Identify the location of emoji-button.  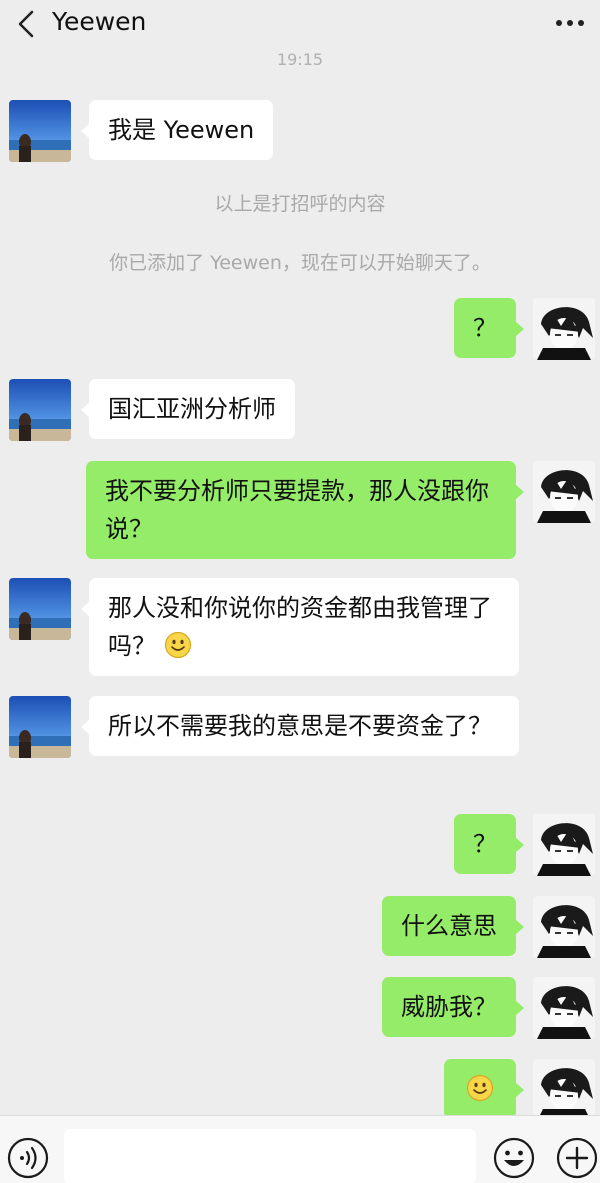
(514, 1158).